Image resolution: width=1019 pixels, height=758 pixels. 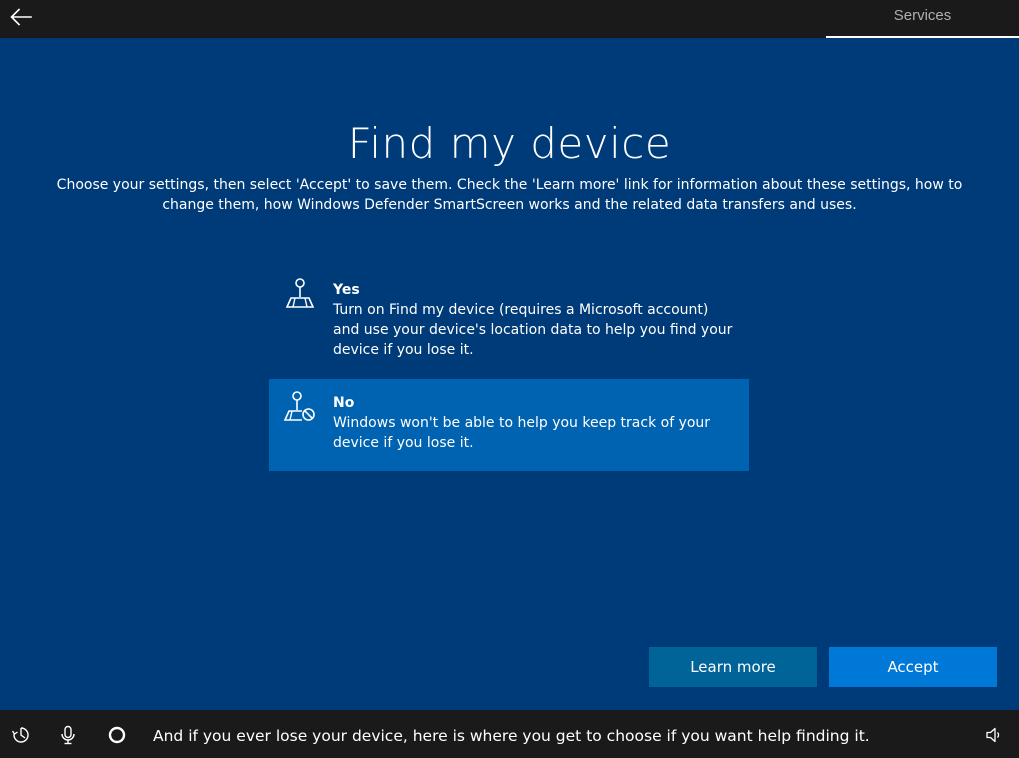 I want to click on option-yes-title: Yes, so click(x=346, y=290).